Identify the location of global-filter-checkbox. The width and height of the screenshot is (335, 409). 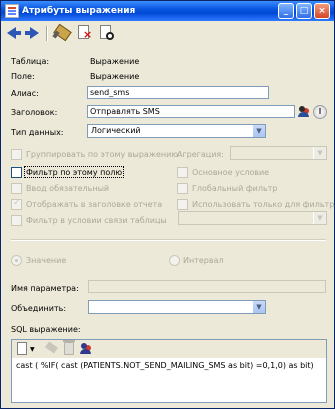
(182, 188).